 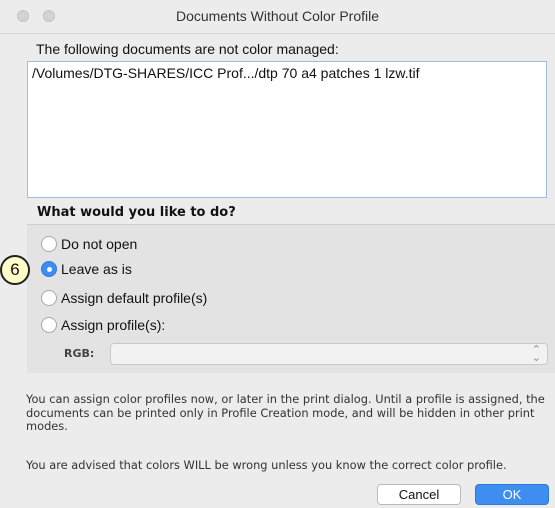 What do you see at coordinates (512, 494) in the screenshot?
I see `ok-button: OK` at bounding box center [512, 494].